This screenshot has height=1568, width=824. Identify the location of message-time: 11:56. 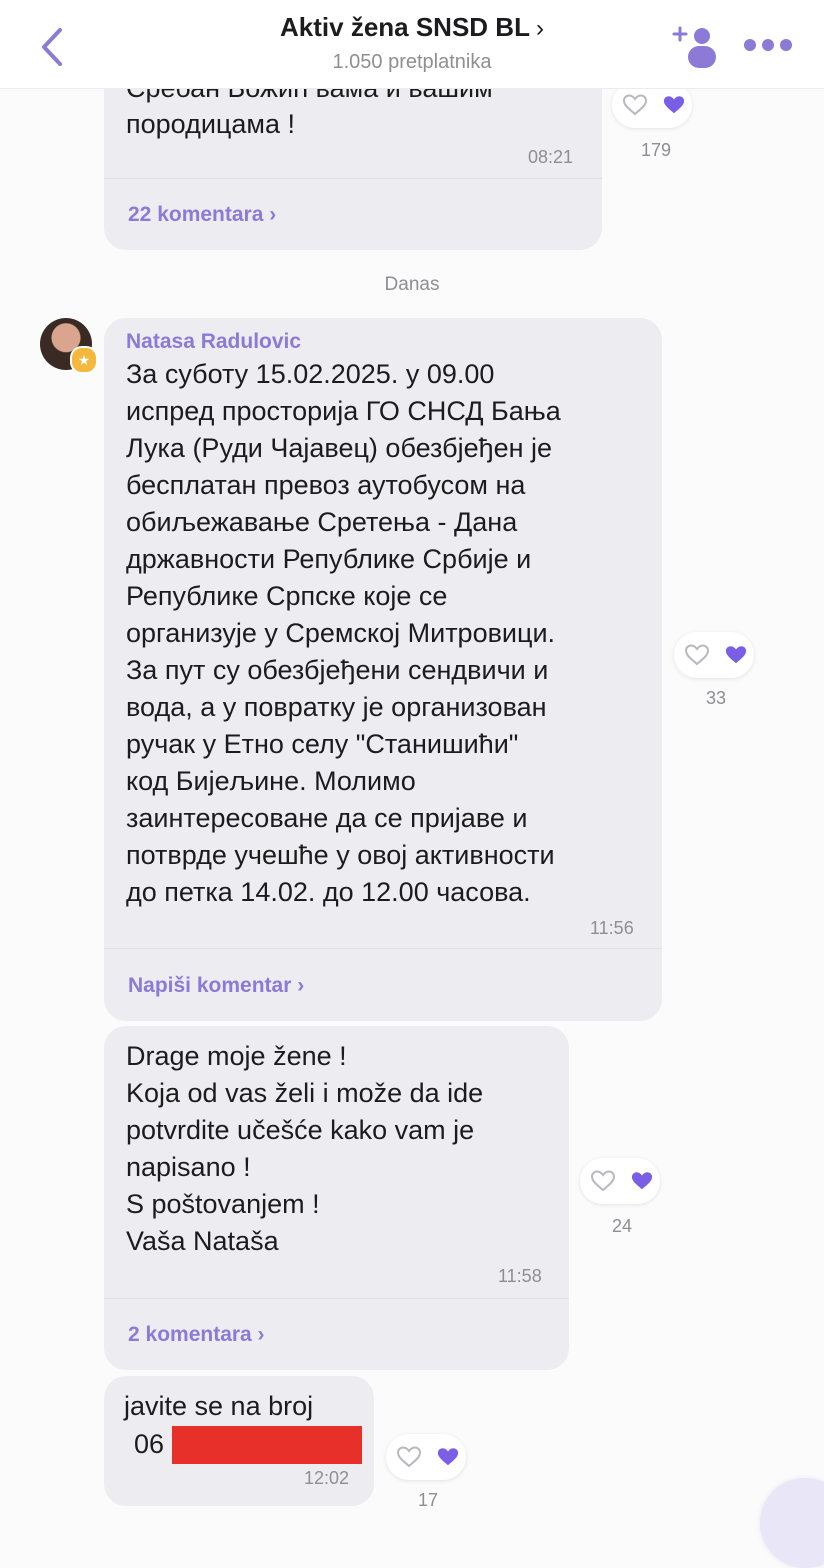
(612, 928).